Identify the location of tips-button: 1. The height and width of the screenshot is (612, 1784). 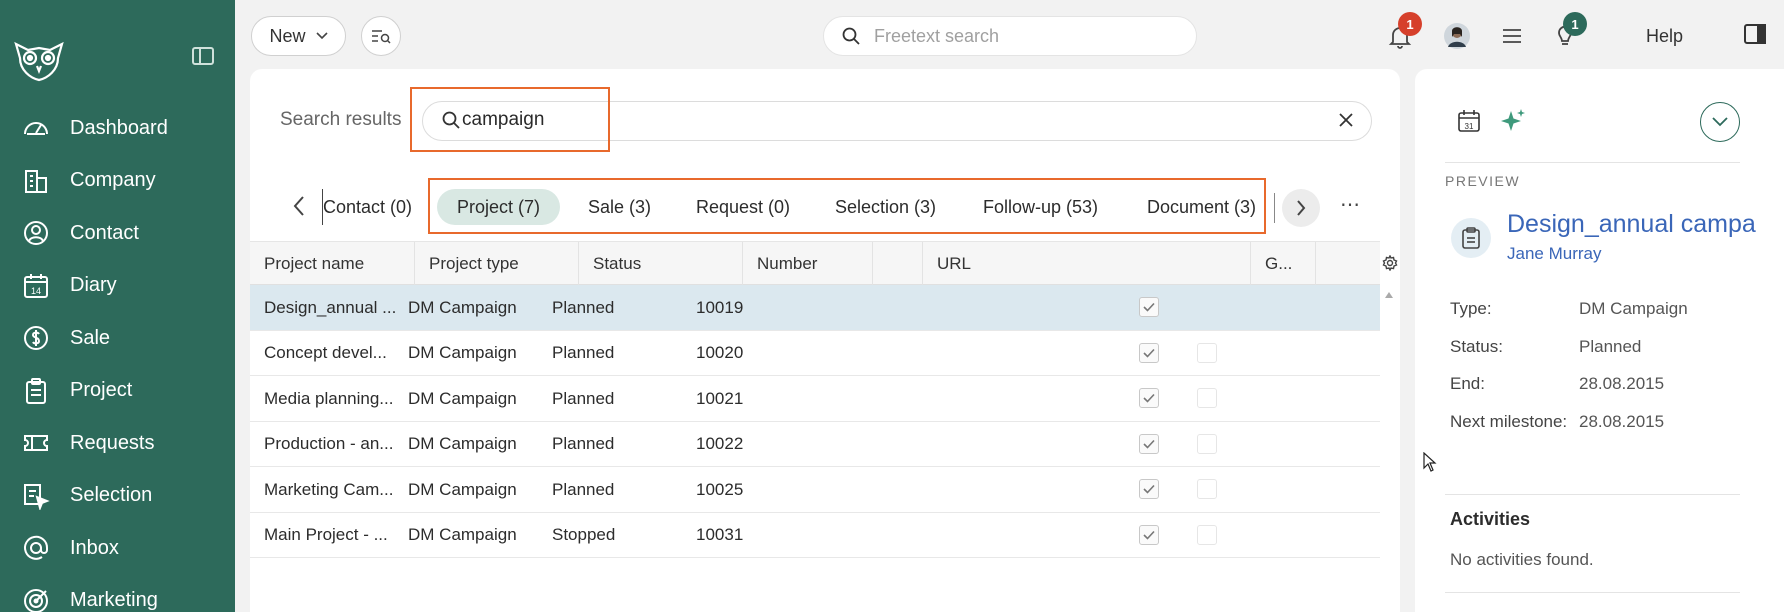
(1569, 31).